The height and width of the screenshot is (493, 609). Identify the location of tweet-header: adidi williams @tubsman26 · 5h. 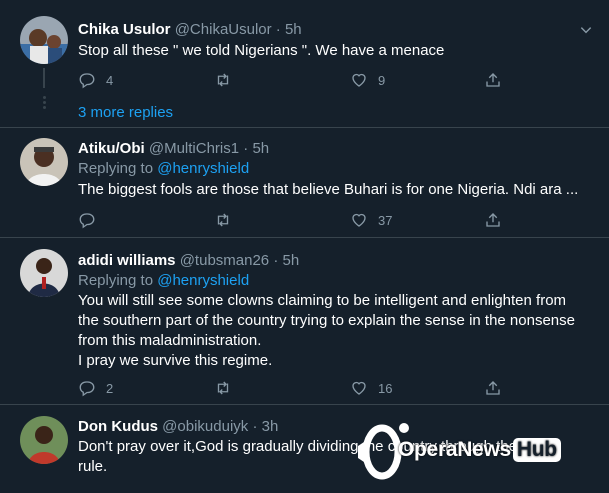
(188, 261).